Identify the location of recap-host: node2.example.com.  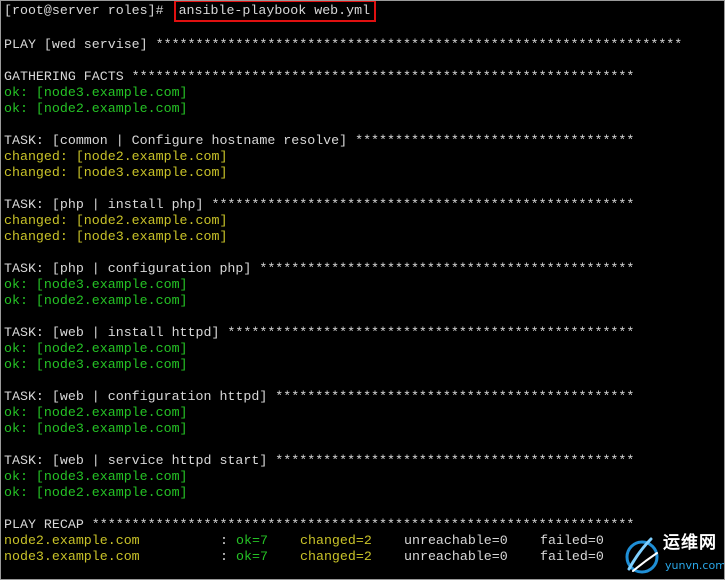
(72, 540).